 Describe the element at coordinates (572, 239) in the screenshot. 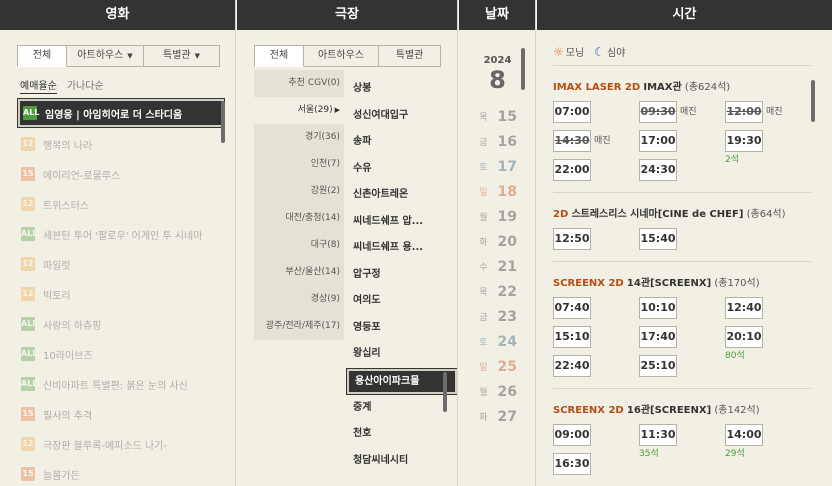

I see `showtime-button: 12:50` at that location.